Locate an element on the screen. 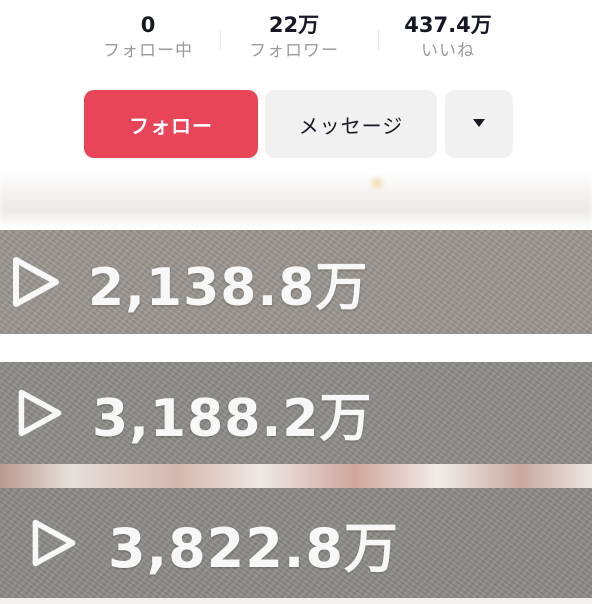 The width and height of the screenshot is (592, 604). caret-down-icon is located at coordinates (479, 124).